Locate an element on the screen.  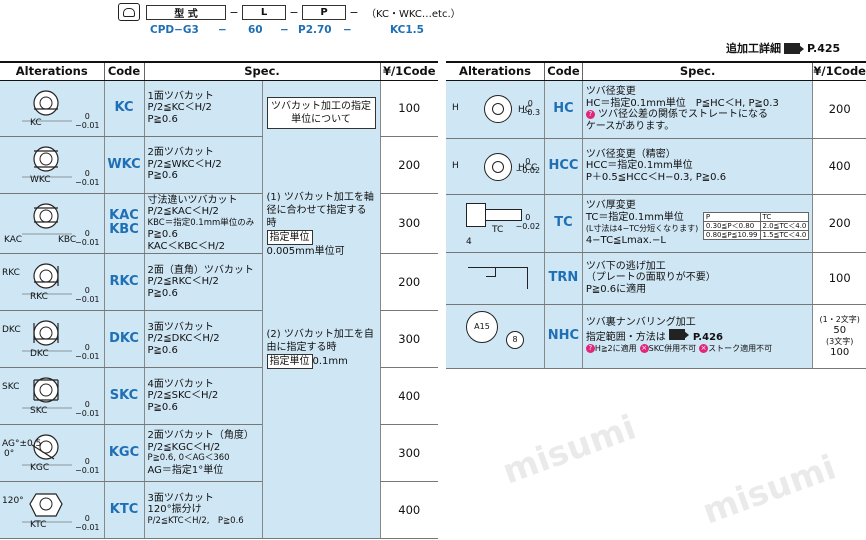
tolerance: 0 −0.3 is located at coordinates (530, 108).